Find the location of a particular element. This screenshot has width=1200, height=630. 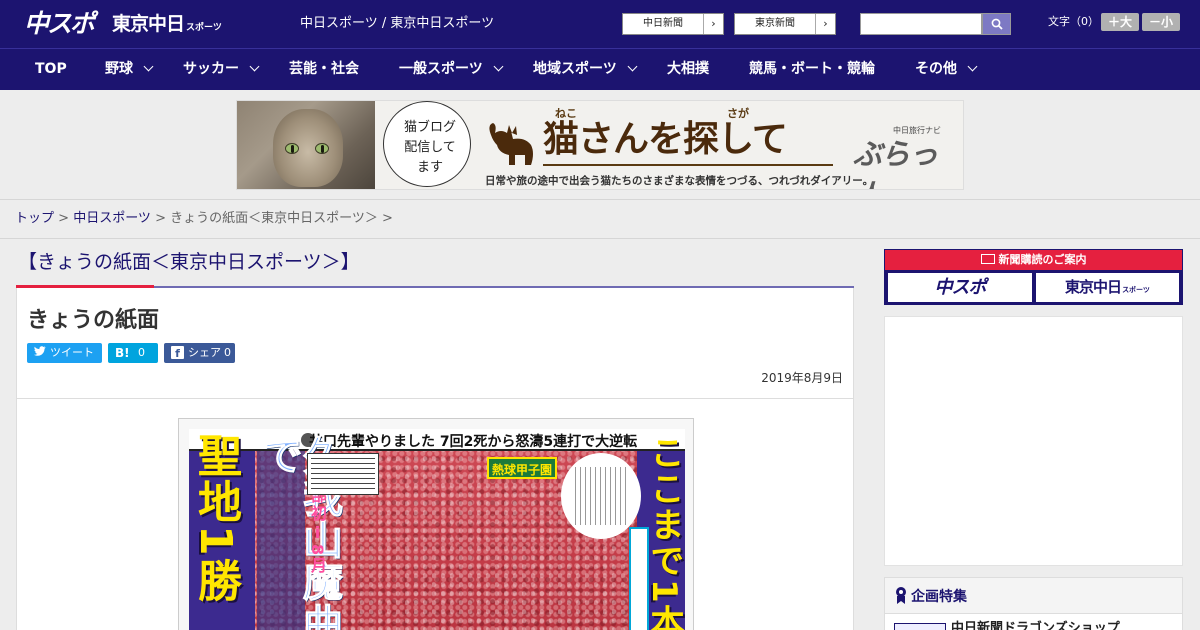

feature-thumbnail is located at coordinates (920, 626).